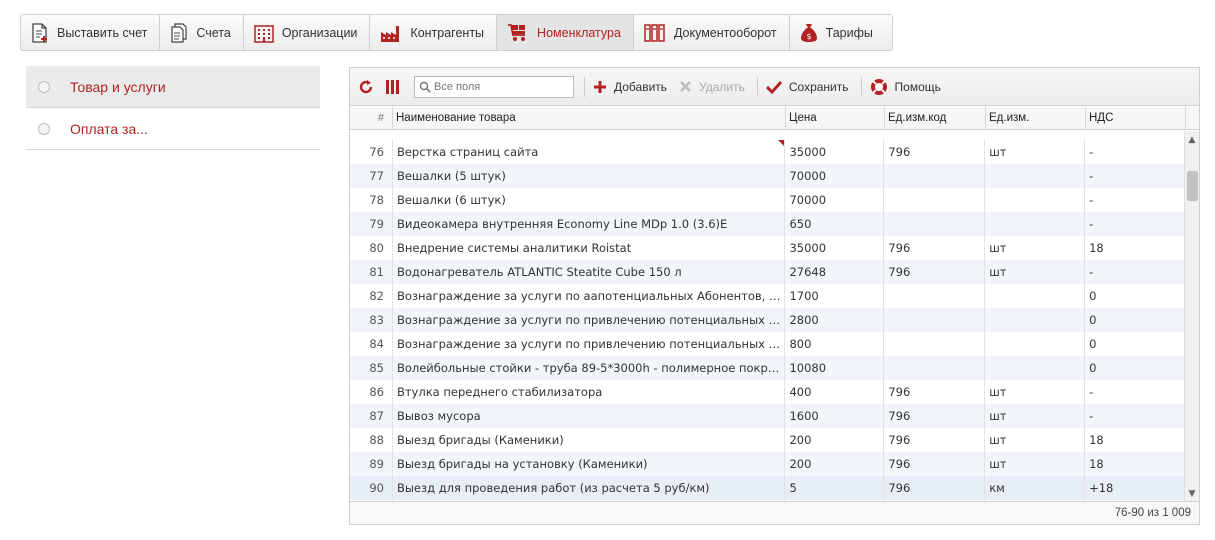 Image resolution: width=1215 pixels, height=540 pixels. What do you see at coordinates (565, 32) in the screenshot?
I see `tab-nomenclature: Номенклатура` at bounding box center [565, 32].